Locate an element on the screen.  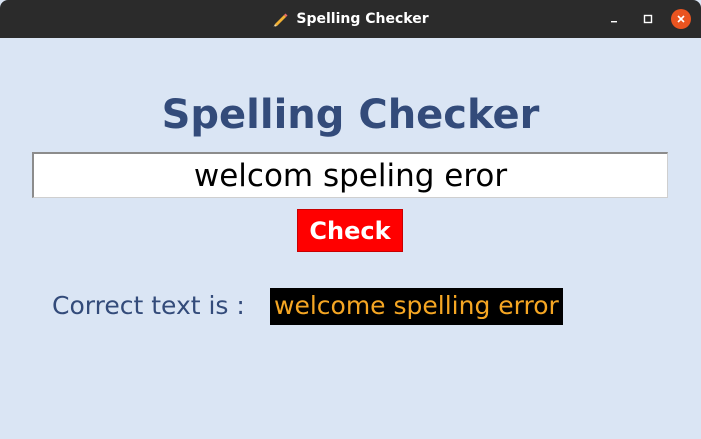
close-button is located at coordinates (681, 19).